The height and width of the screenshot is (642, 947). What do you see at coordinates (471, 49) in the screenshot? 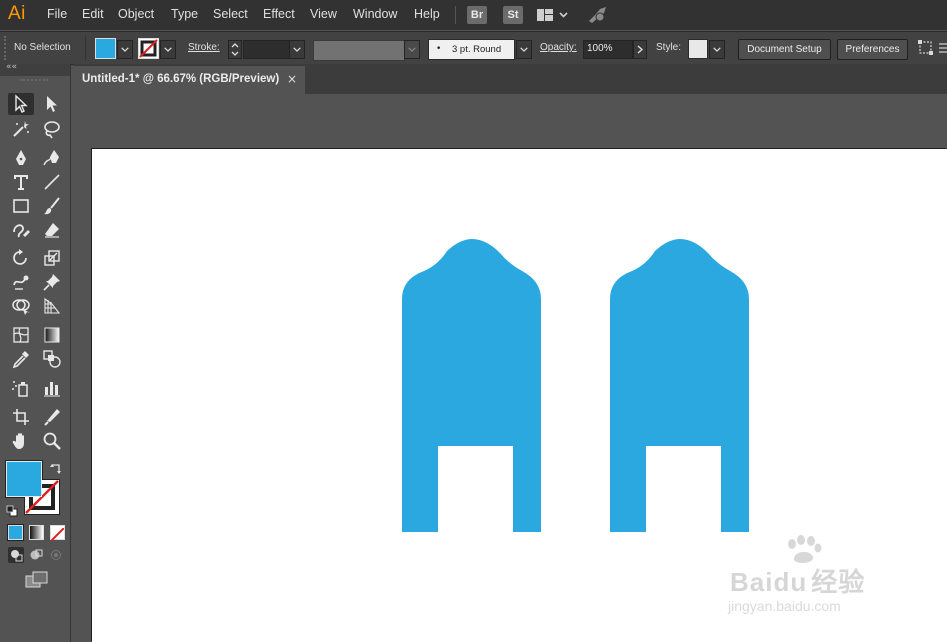
I see `brush-definition: • 3 pt. Round` at bounding box center [471, 49].